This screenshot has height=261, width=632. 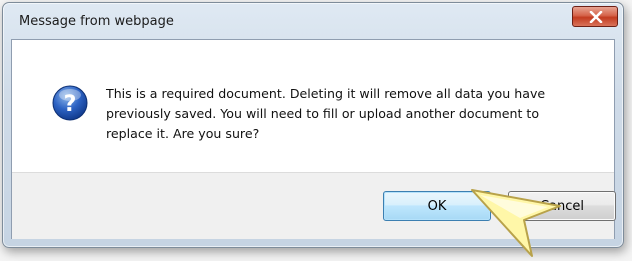 What do you see at coordinates (516, 223) in the screenshot?
I see `pointer-arrow-icon` at bounding box center [516, 223].